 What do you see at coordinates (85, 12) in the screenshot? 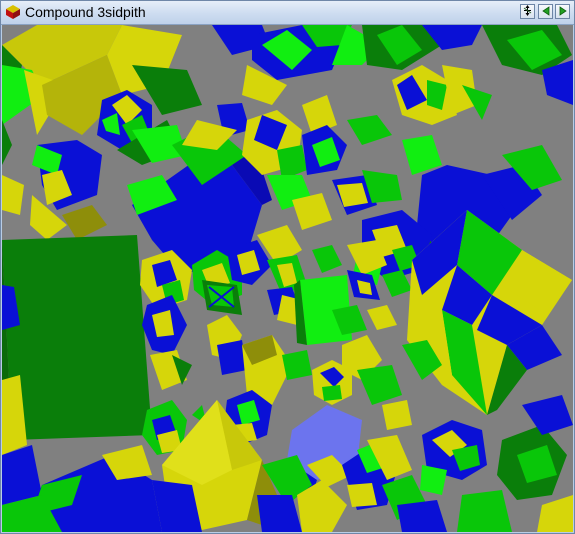
I see `window-title: Compound 3sidpith` at bounding box center [85, 12].